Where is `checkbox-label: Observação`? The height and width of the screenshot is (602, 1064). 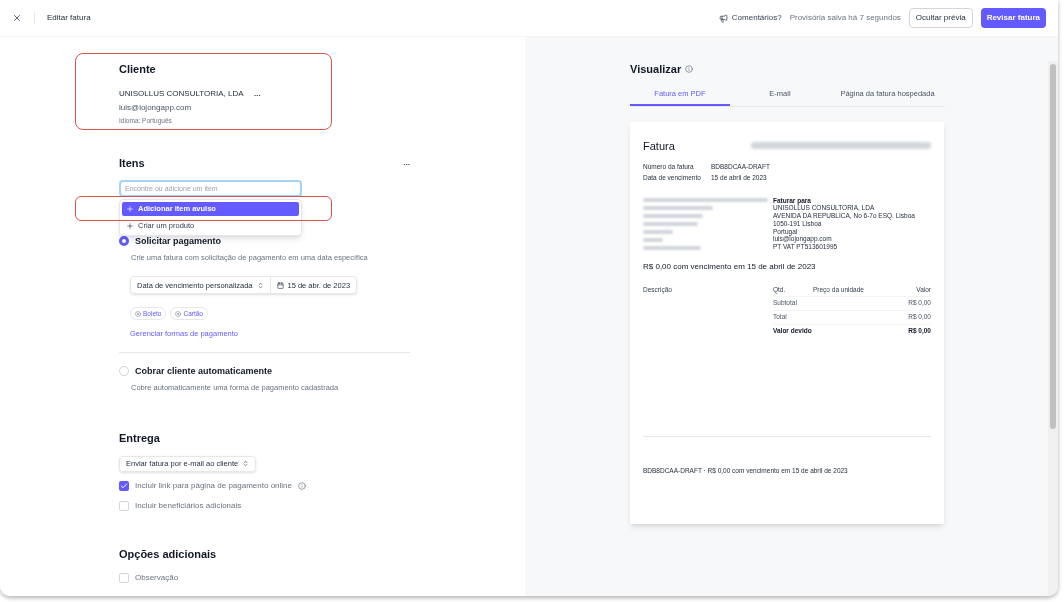
checkbox-label: Observação is located at coordinates (157, 578).